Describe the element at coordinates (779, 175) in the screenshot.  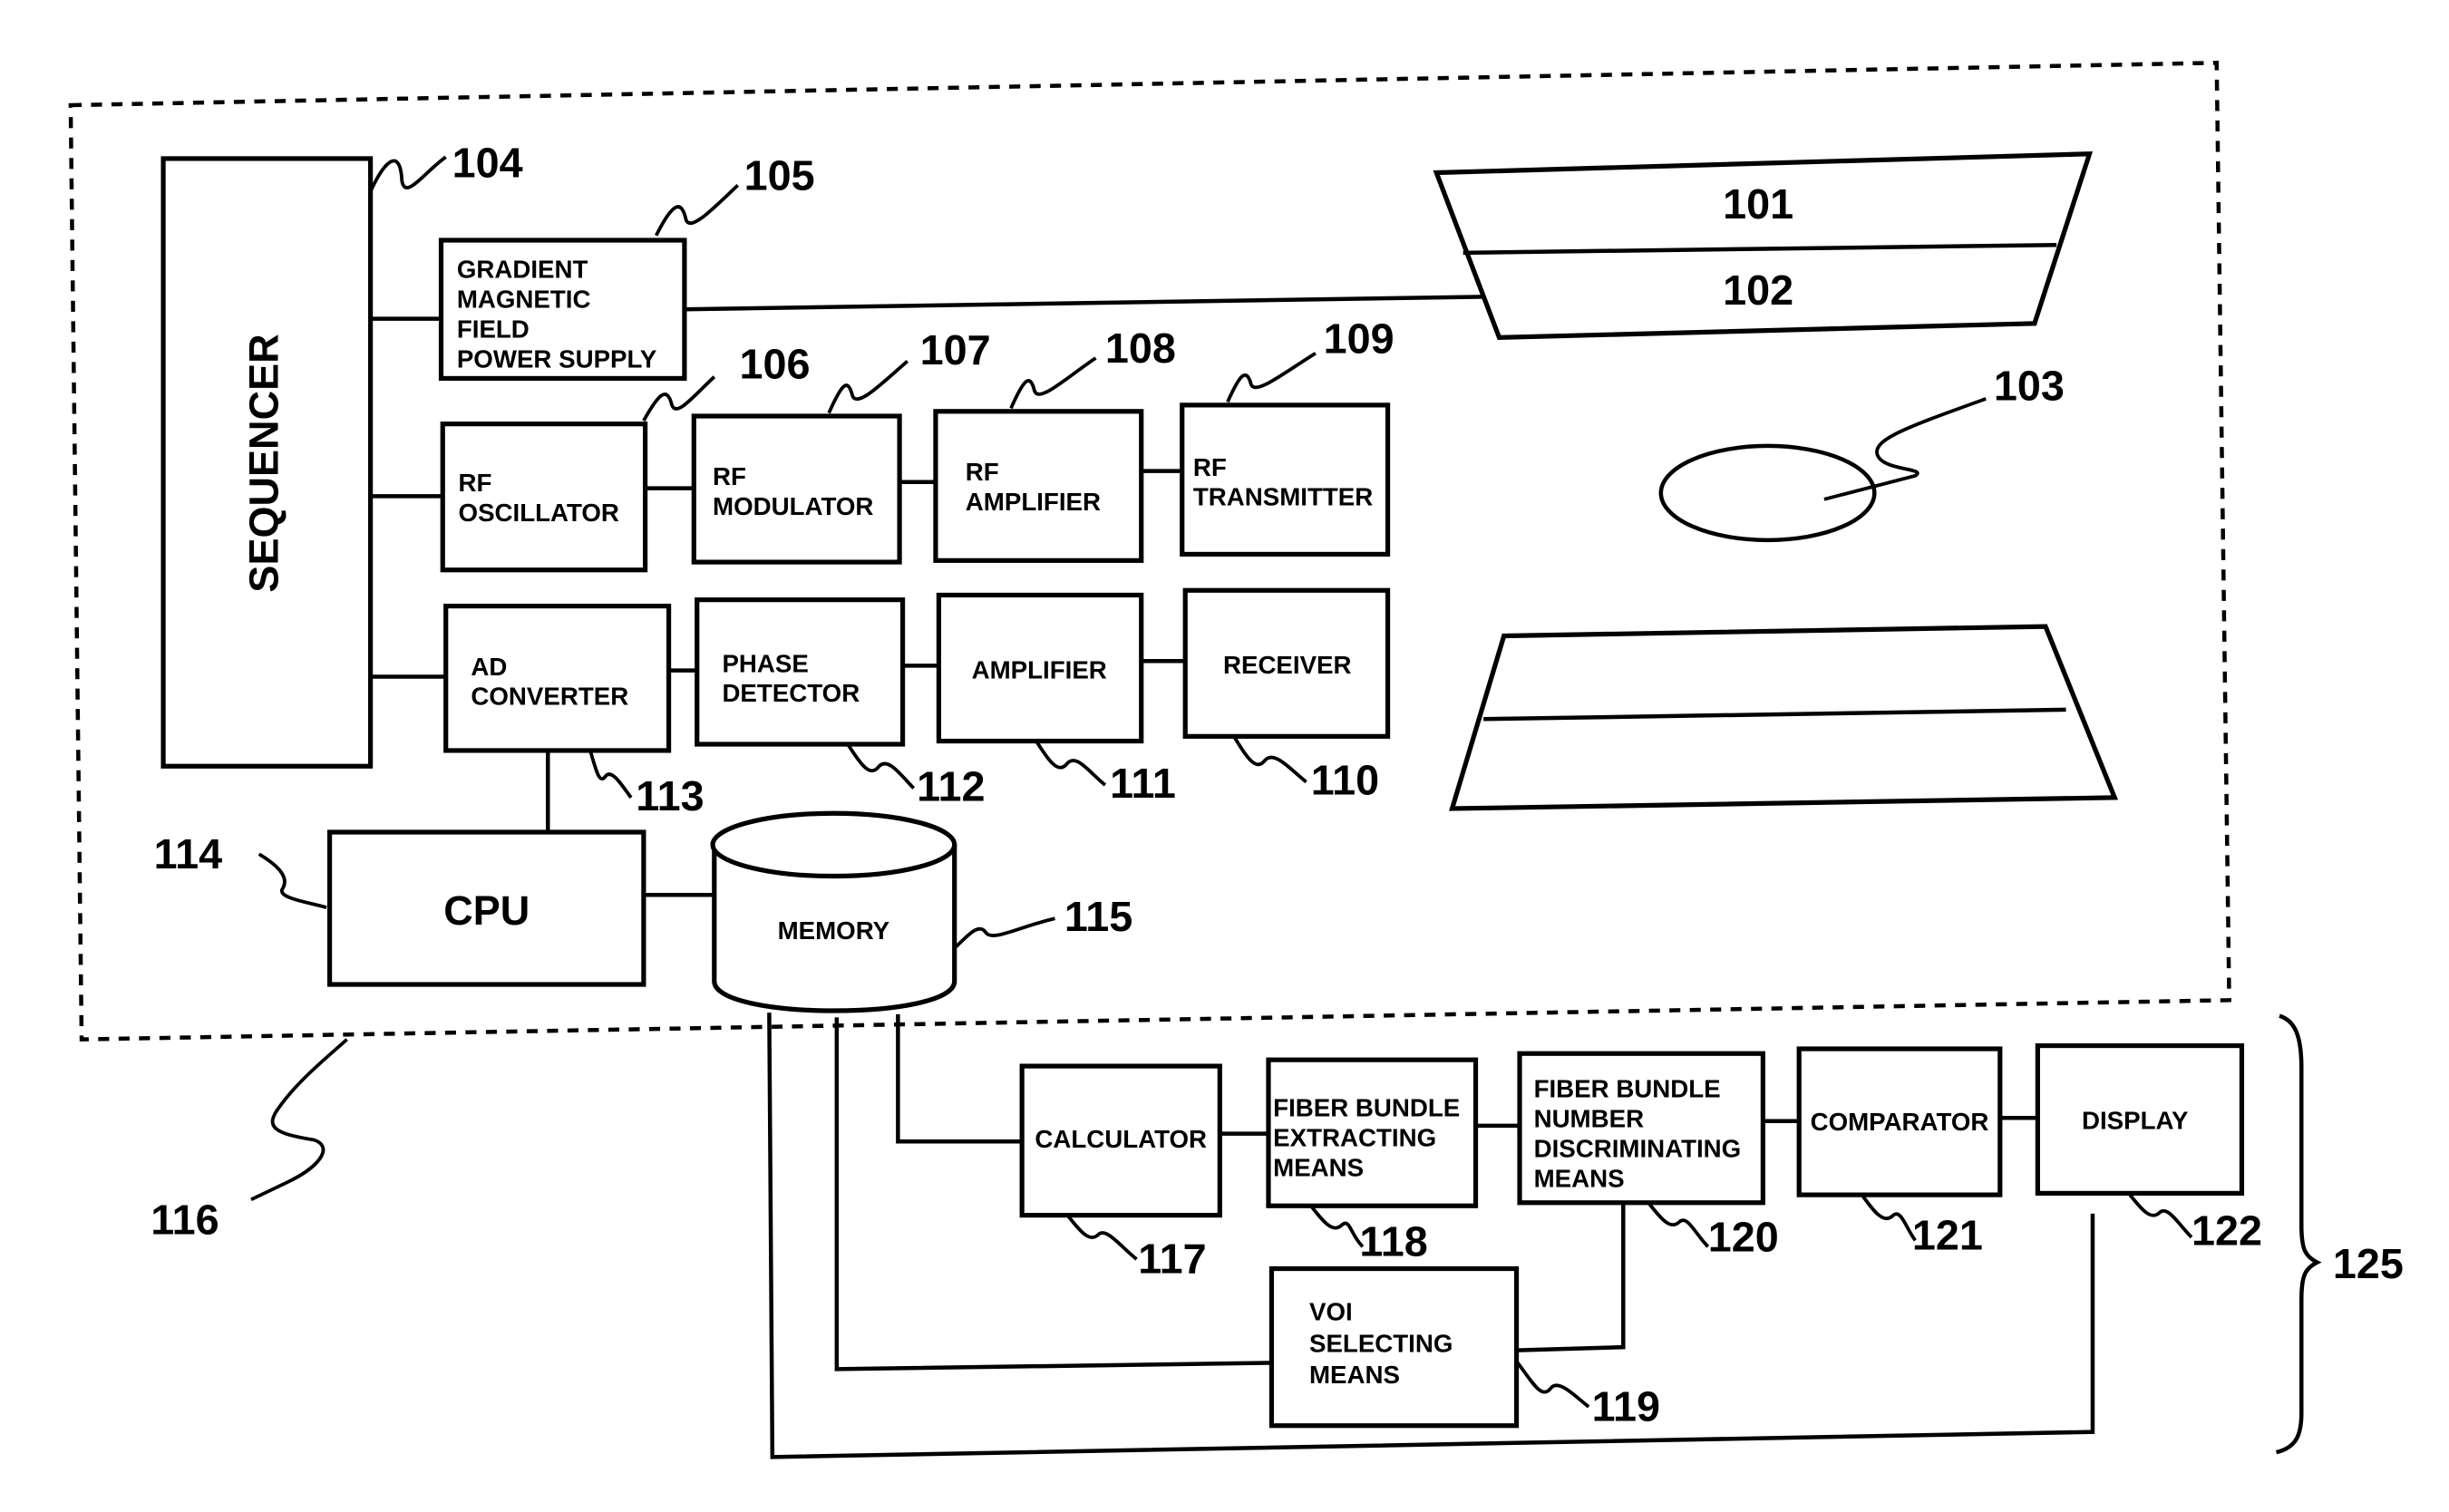
I see `ref-105: 105` at that location.